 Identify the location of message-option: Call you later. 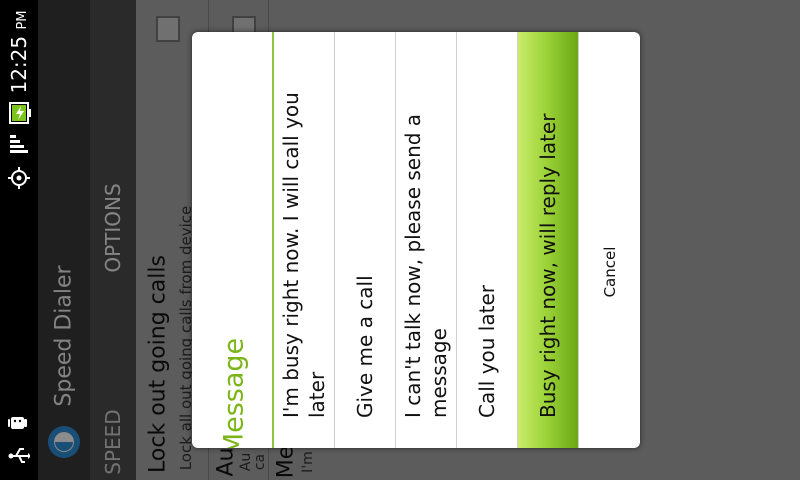
(487, 240).